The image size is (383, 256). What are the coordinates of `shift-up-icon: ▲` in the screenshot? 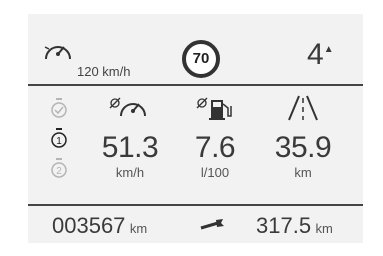 It's located at (328, 49).